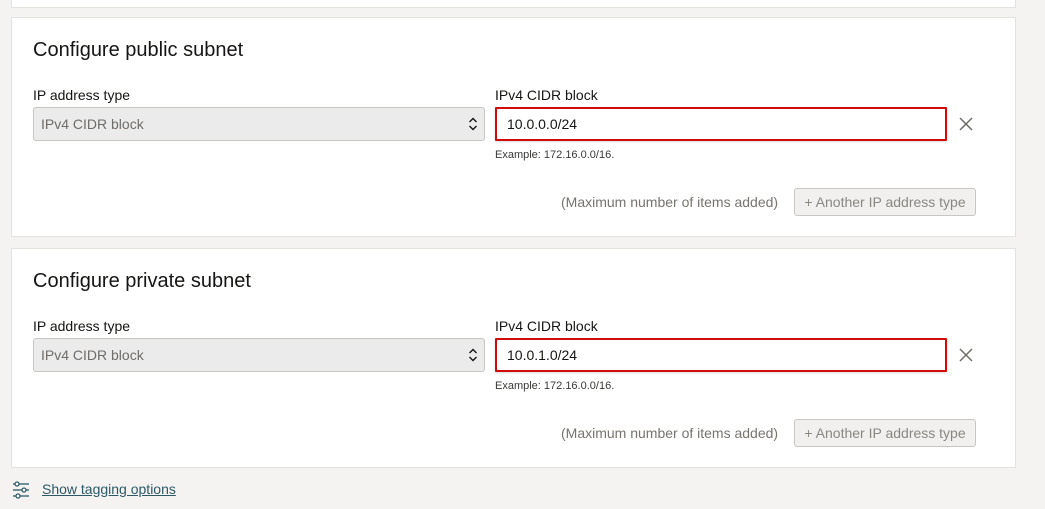  Describe the element at coordinates (513, 4) in the screenshot. I see `previous-section-panel` at that location.